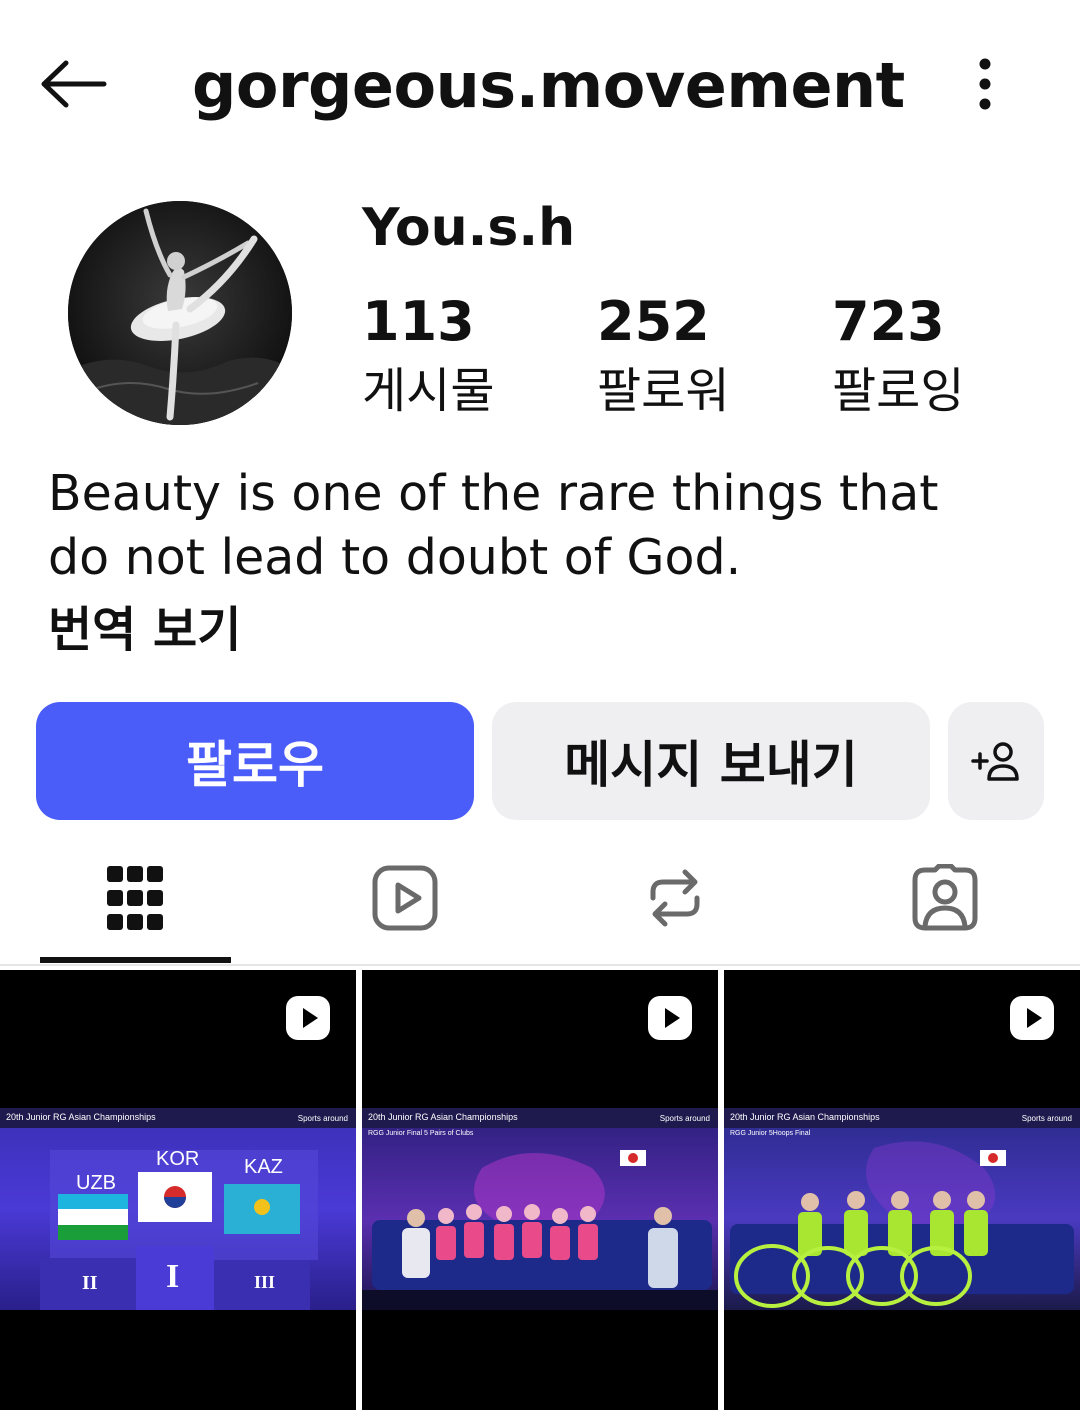 The height and width of the screenshot is (1410, 1080). What do you see at coordinates (469, 228) in the screenshot?
I see `display-name: You.s.h` at bounding box center [469, 228].